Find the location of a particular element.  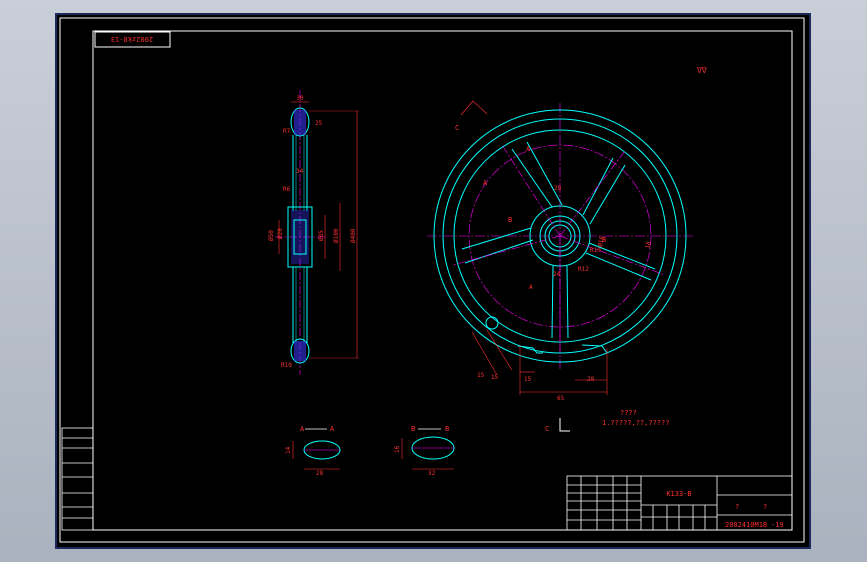

section-b-label-left: B is located at coordinates (413, 429).